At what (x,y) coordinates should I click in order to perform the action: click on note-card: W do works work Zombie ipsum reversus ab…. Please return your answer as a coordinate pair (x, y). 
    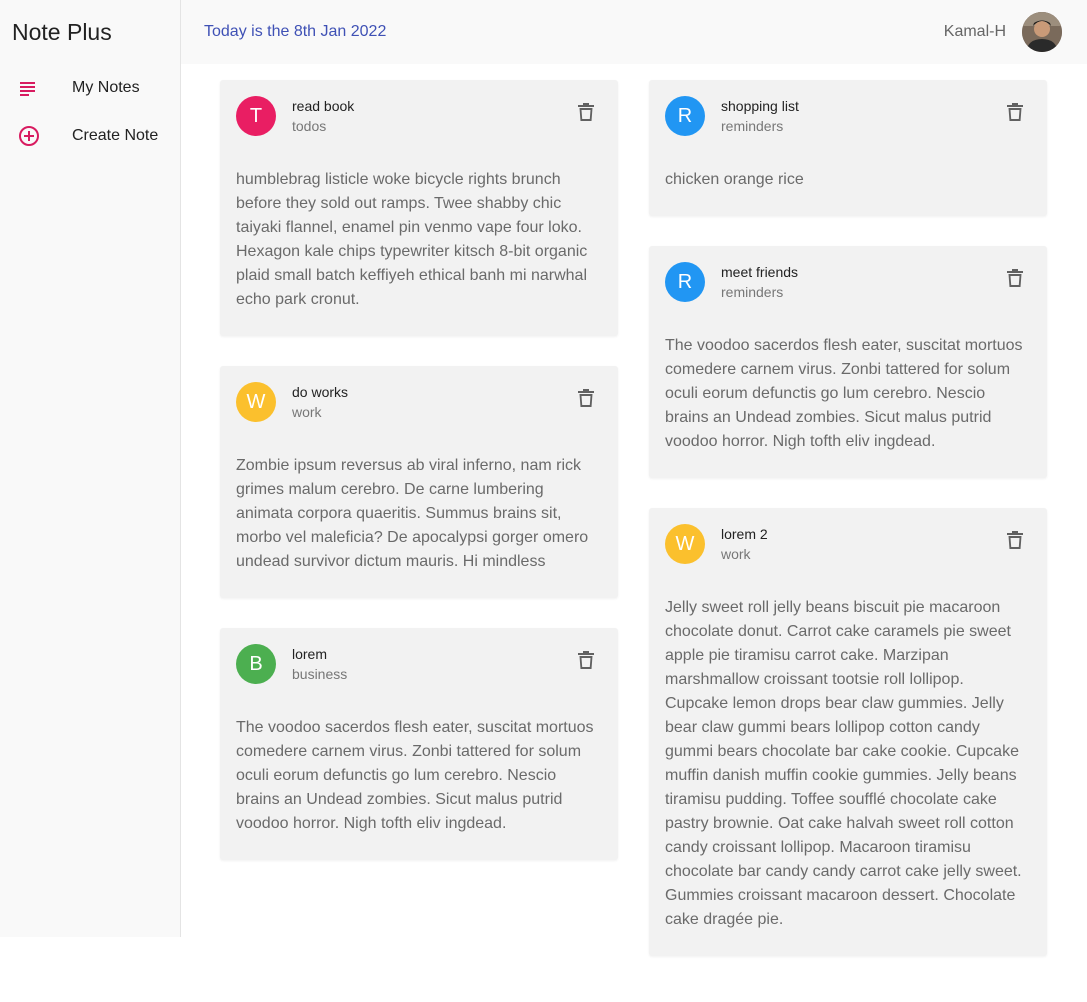
    Looking at the image, I should click on (419, 482).